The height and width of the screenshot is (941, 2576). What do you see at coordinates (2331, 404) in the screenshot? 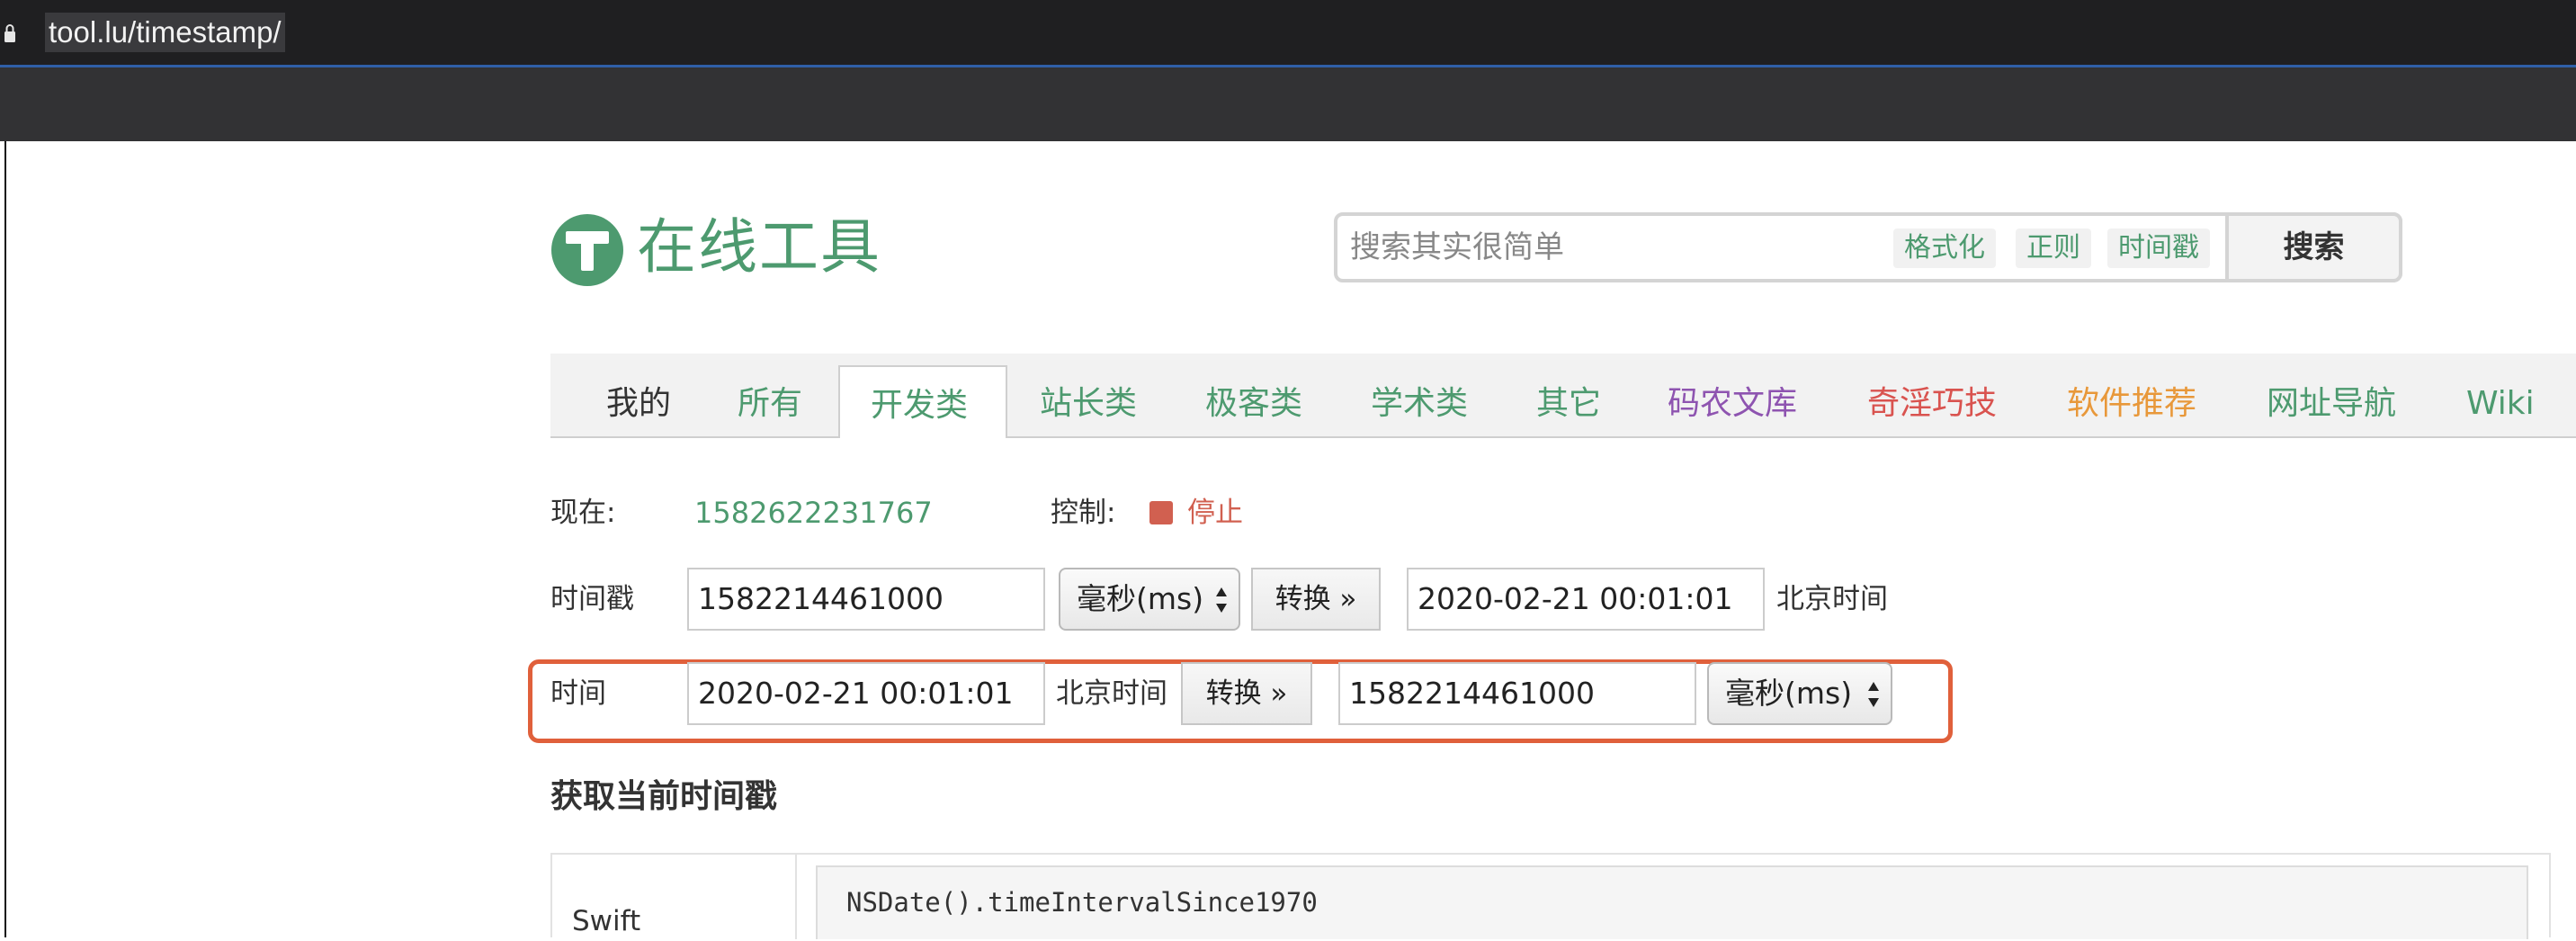
I see `tab-navigation: 网址导航` at bounding box center [2331, 404].